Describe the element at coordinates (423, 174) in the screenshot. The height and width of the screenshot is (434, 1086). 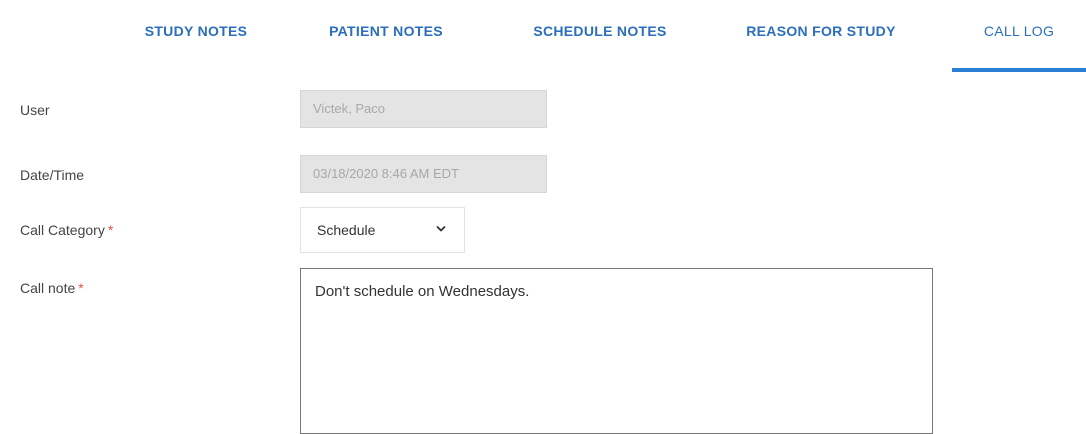
I see `datetime-field: 03/18/2020 8:46 AM EDT` at that location.